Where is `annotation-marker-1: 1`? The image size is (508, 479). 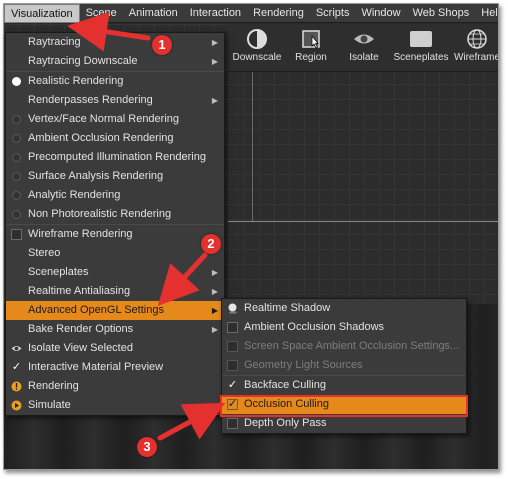
annotation-marker-1: 1 is located at coordinates (162, 45).